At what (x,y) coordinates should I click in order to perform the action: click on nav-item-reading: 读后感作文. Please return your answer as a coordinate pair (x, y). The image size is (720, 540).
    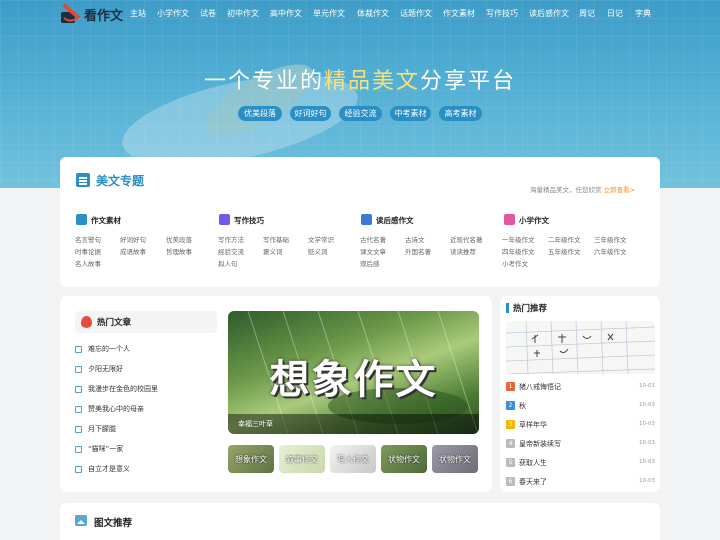
    Looking at the image, I should click on (549, 13).